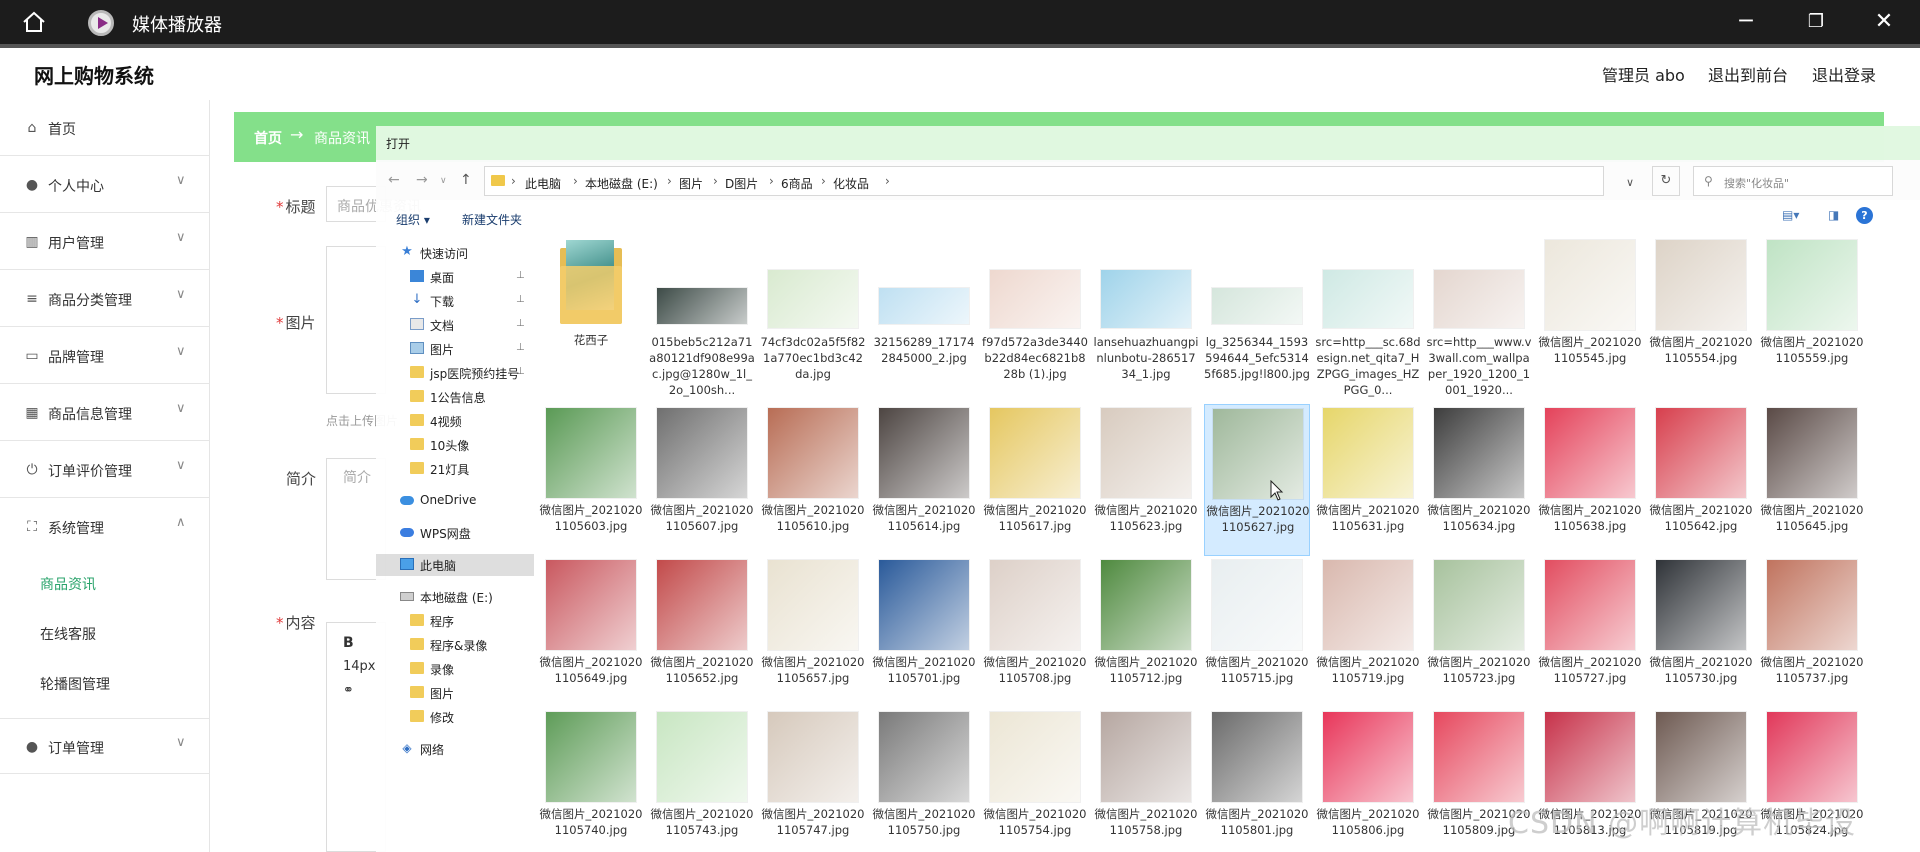  I want to click on sidebar-subitem-online-service: 在线客服, so click(68, 634).